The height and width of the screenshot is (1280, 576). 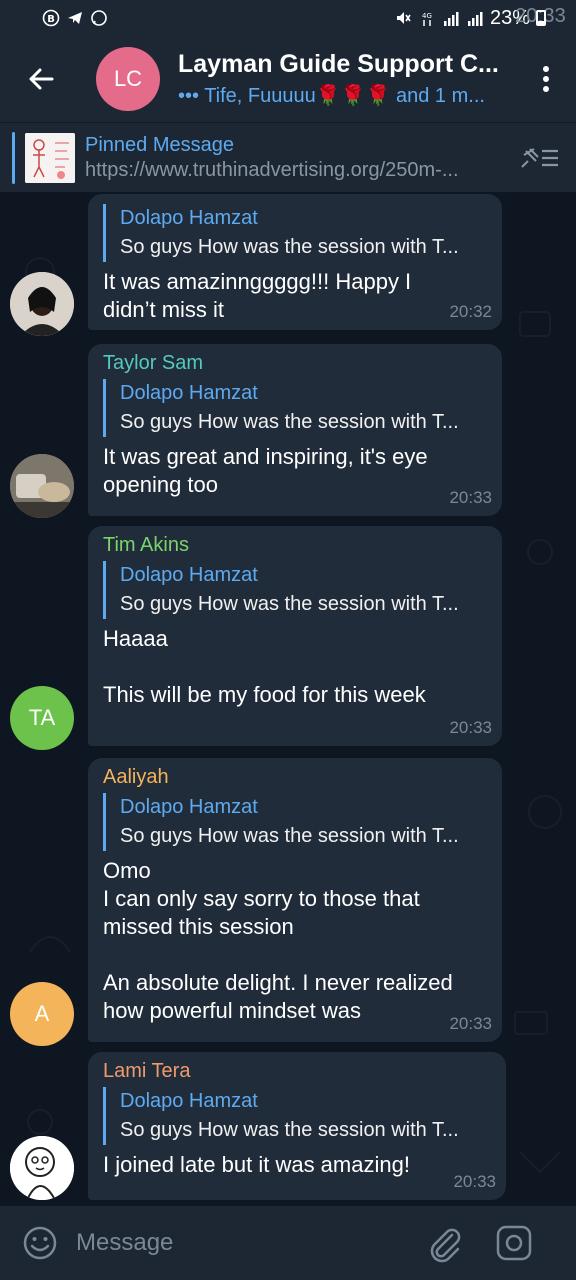 I want to click on sender-name: Taylor Sam, so click(x=295, y=363).